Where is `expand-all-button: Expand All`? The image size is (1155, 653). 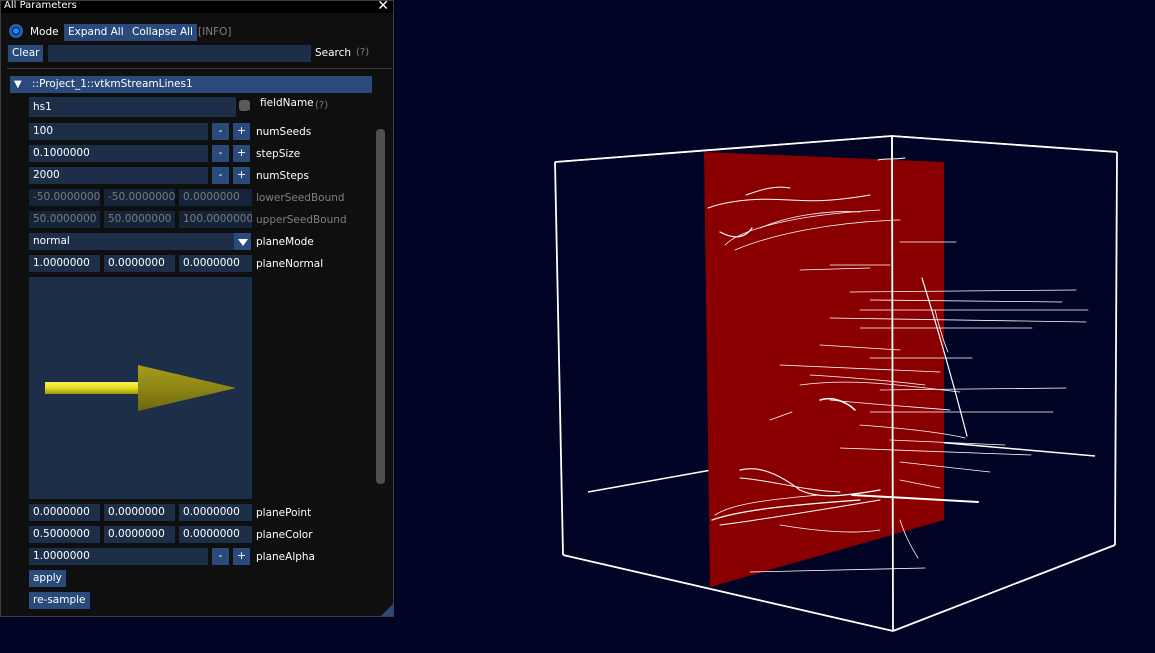 expand-all-button: Expand All is located at coordinates (96, 32).